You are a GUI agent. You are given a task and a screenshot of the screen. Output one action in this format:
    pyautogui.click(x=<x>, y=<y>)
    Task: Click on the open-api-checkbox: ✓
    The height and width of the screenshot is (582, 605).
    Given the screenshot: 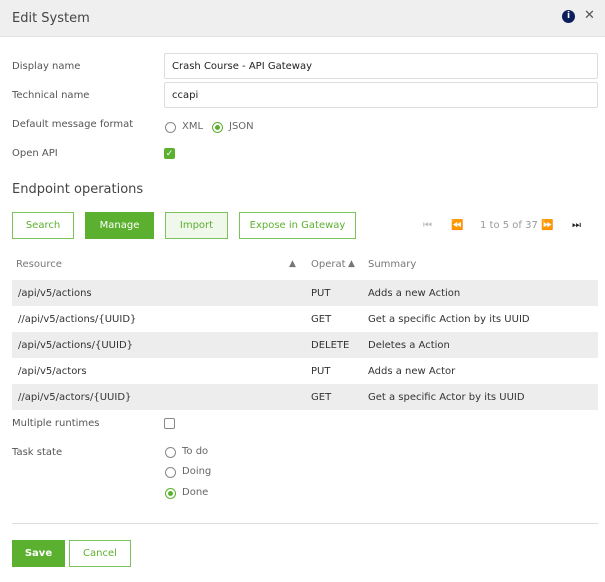 What is the action you would take?
    pyautogui.click(x=169, y=153)
    